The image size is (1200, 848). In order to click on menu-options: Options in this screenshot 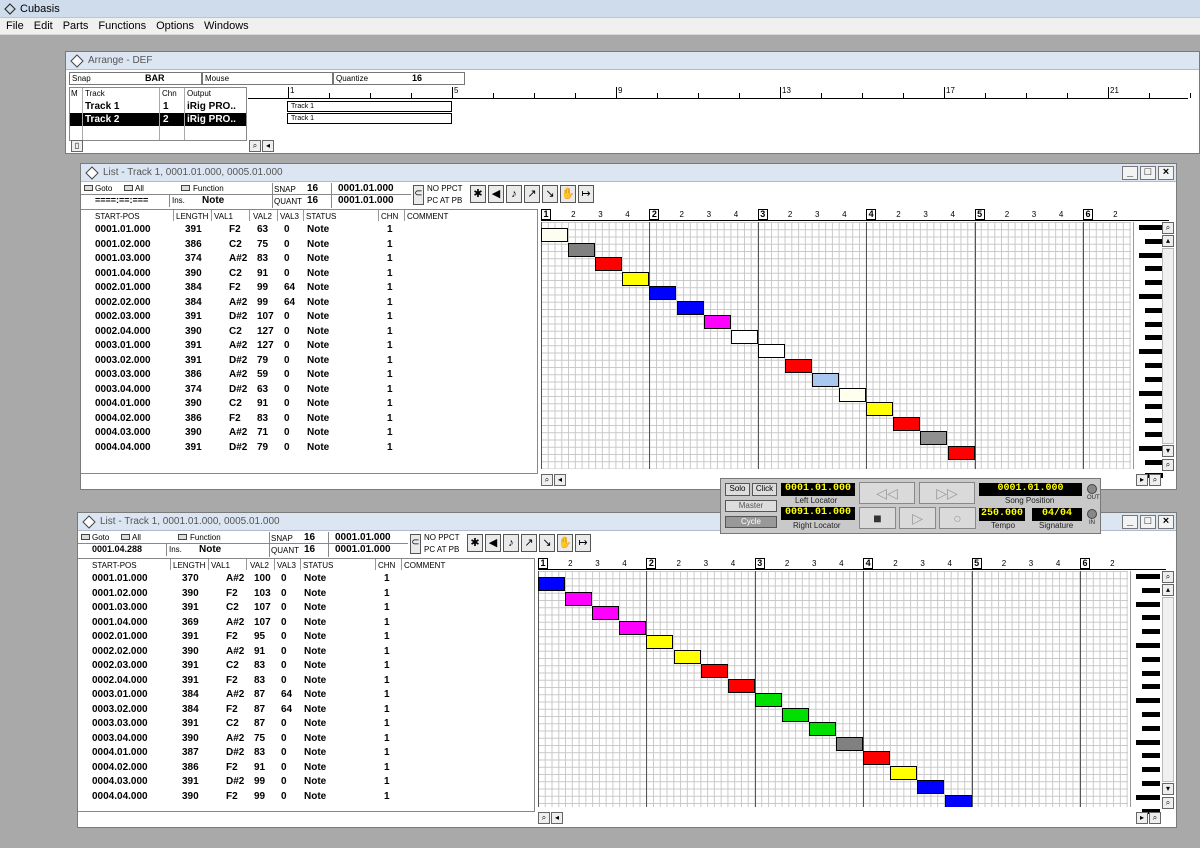, I will do `click(175, 26)`.